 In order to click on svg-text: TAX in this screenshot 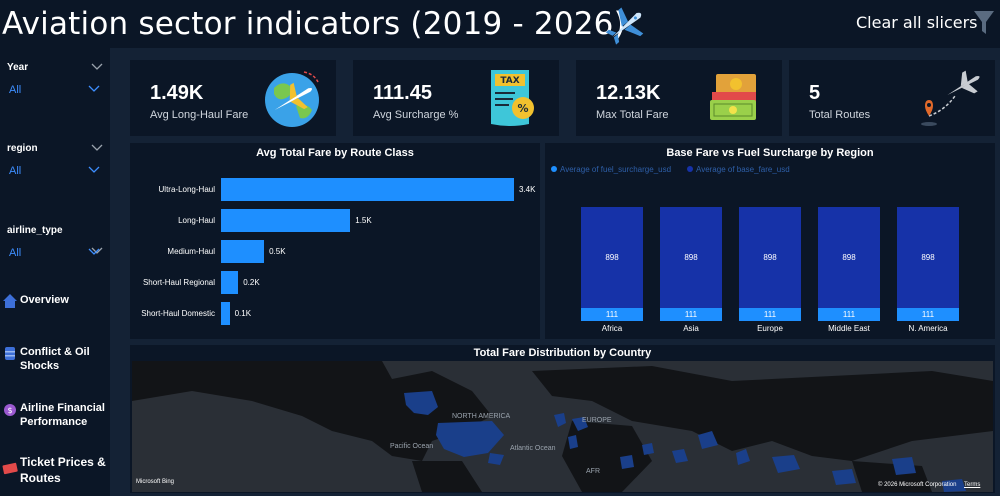, I will do `click(509, 81)`.